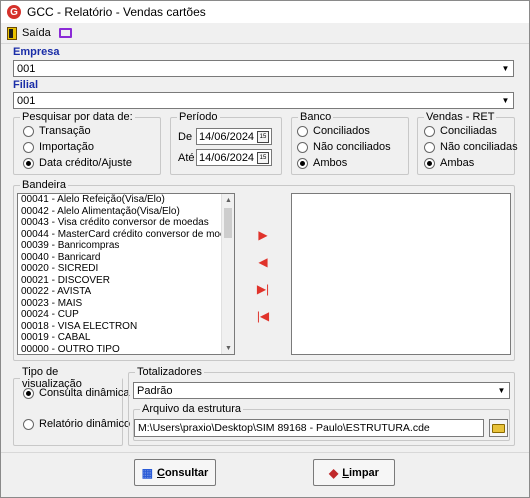 This screenshot has width=530, height=498. Describe the element at coordinates (77, 163) in the screenshot. I see `pesquisar-option-data-credito: Data crédito/Ajuste` at that location.